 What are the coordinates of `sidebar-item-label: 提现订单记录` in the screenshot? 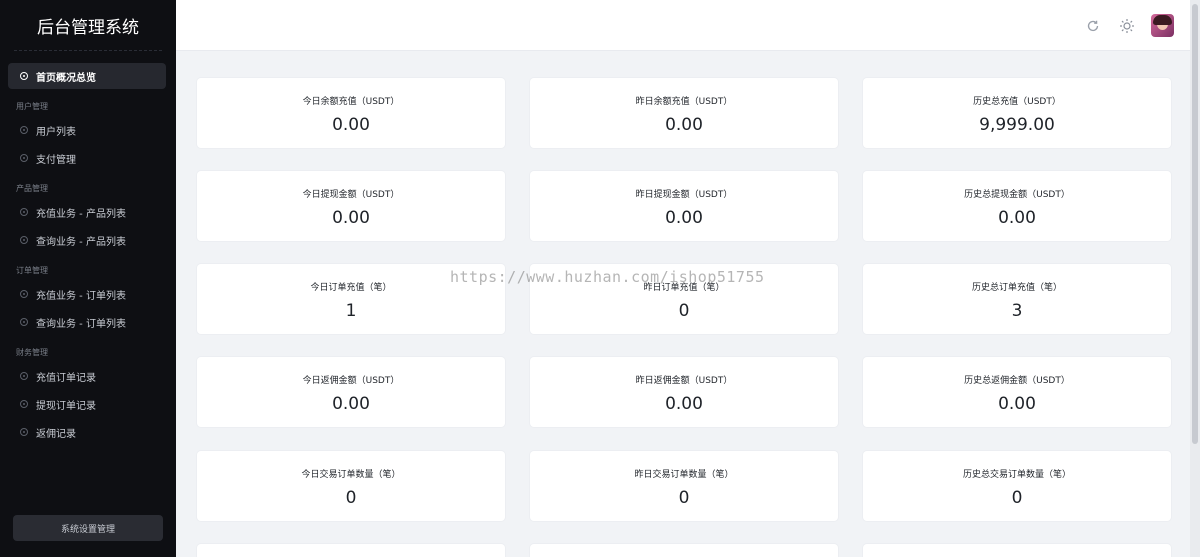 It's located at (66, 406).